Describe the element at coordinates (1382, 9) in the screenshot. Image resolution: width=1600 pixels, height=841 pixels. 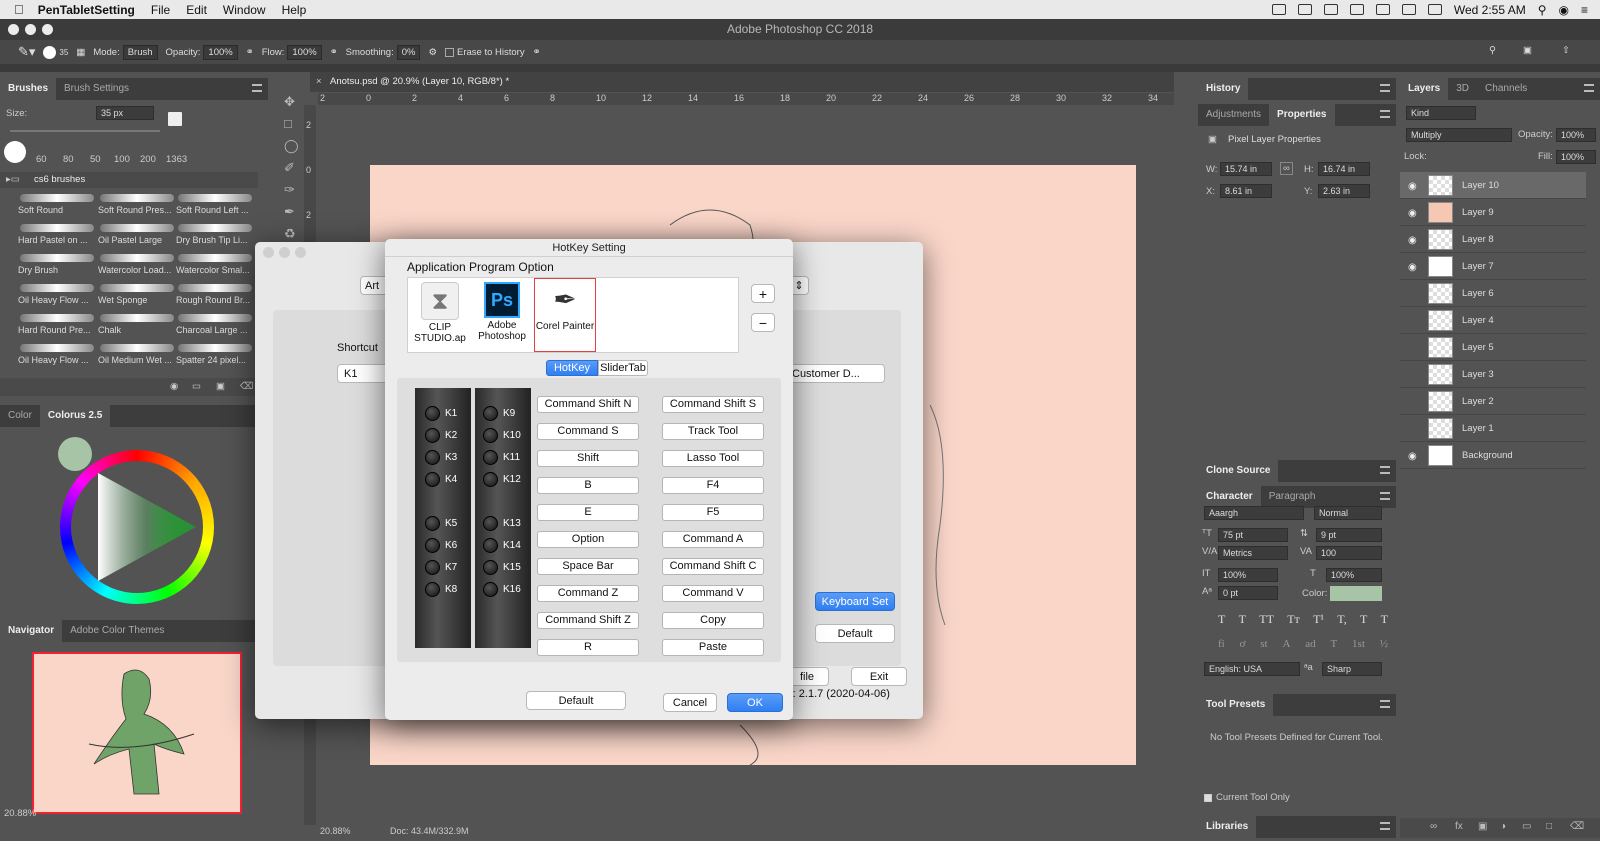
I see `bluetooth-icon` at that location.